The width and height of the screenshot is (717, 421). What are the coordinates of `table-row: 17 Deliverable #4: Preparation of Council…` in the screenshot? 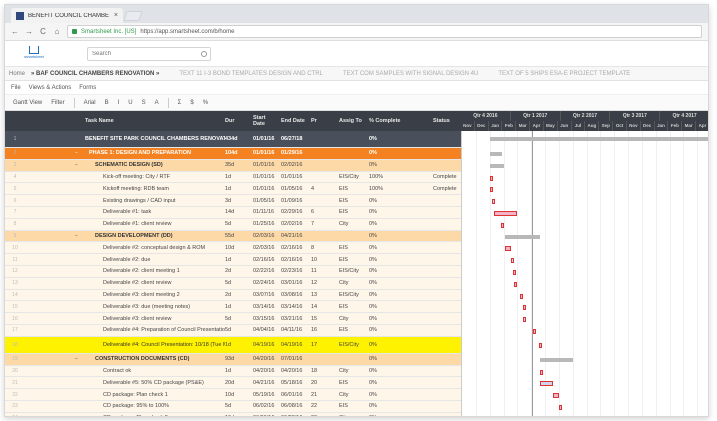 It's located at (233, 330).